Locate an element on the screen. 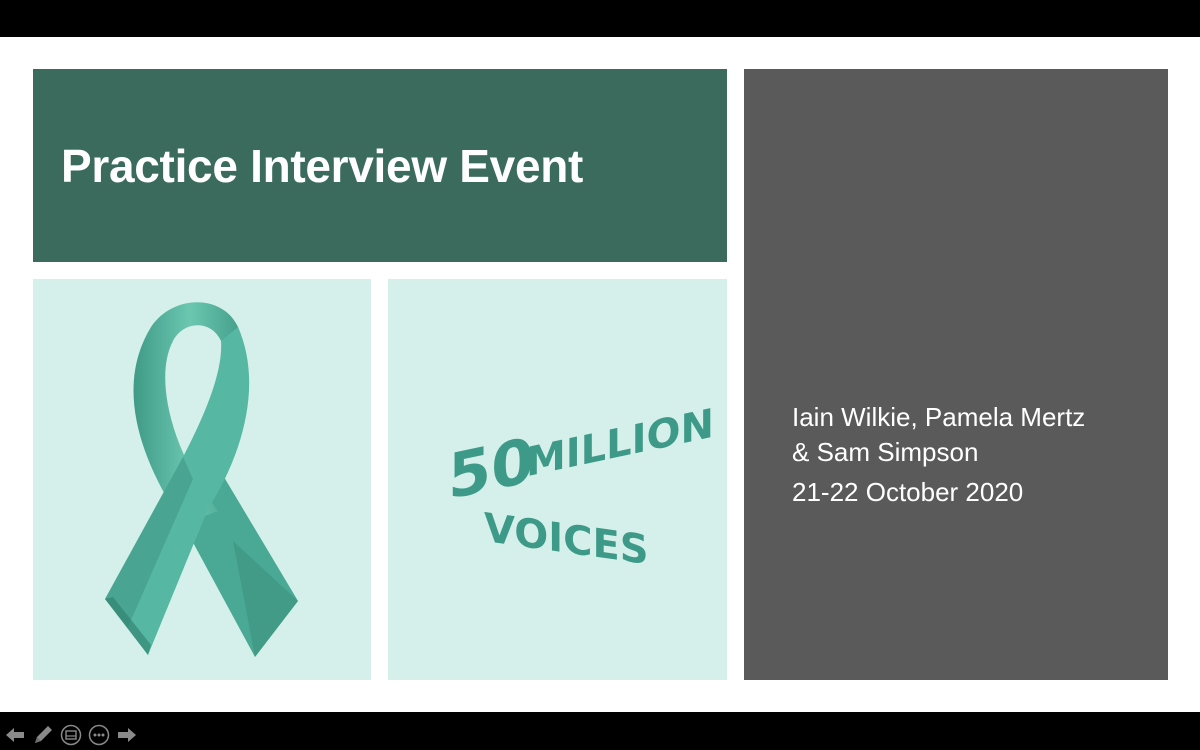  50-million-voices-logo: 50 MILLION VOICES is located at coordinates (581, 486).